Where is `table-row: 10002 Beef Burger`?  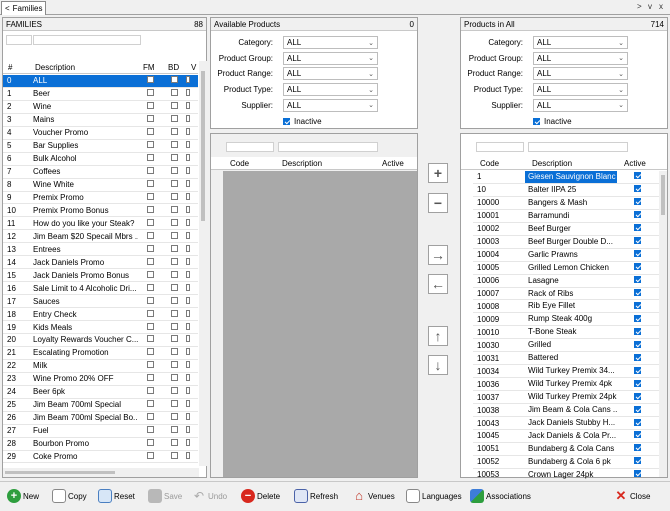 table-row: 10002 Beef Burger is located at coordinates (566, 229).